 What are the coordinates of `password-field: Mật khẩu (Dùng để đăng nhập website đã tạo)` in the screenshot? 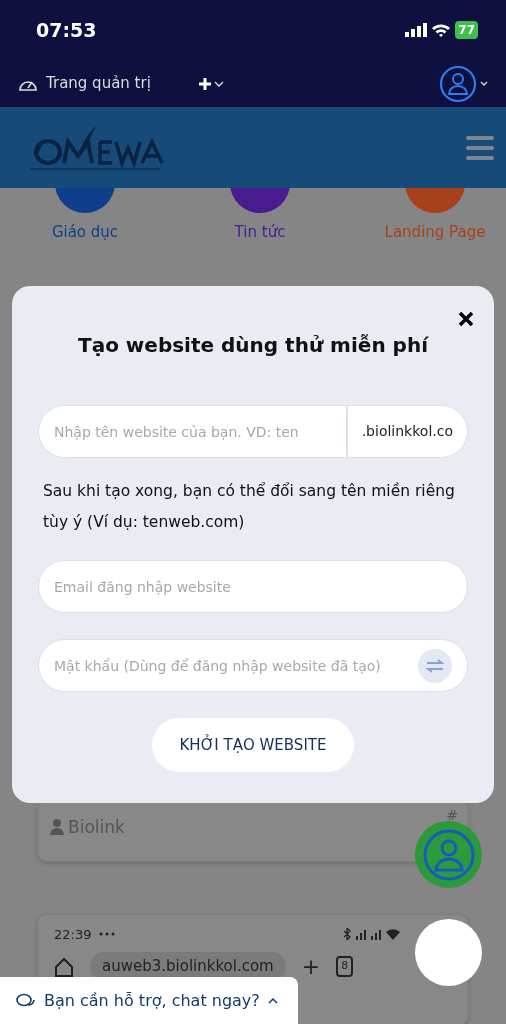 It's located at (253, 665).